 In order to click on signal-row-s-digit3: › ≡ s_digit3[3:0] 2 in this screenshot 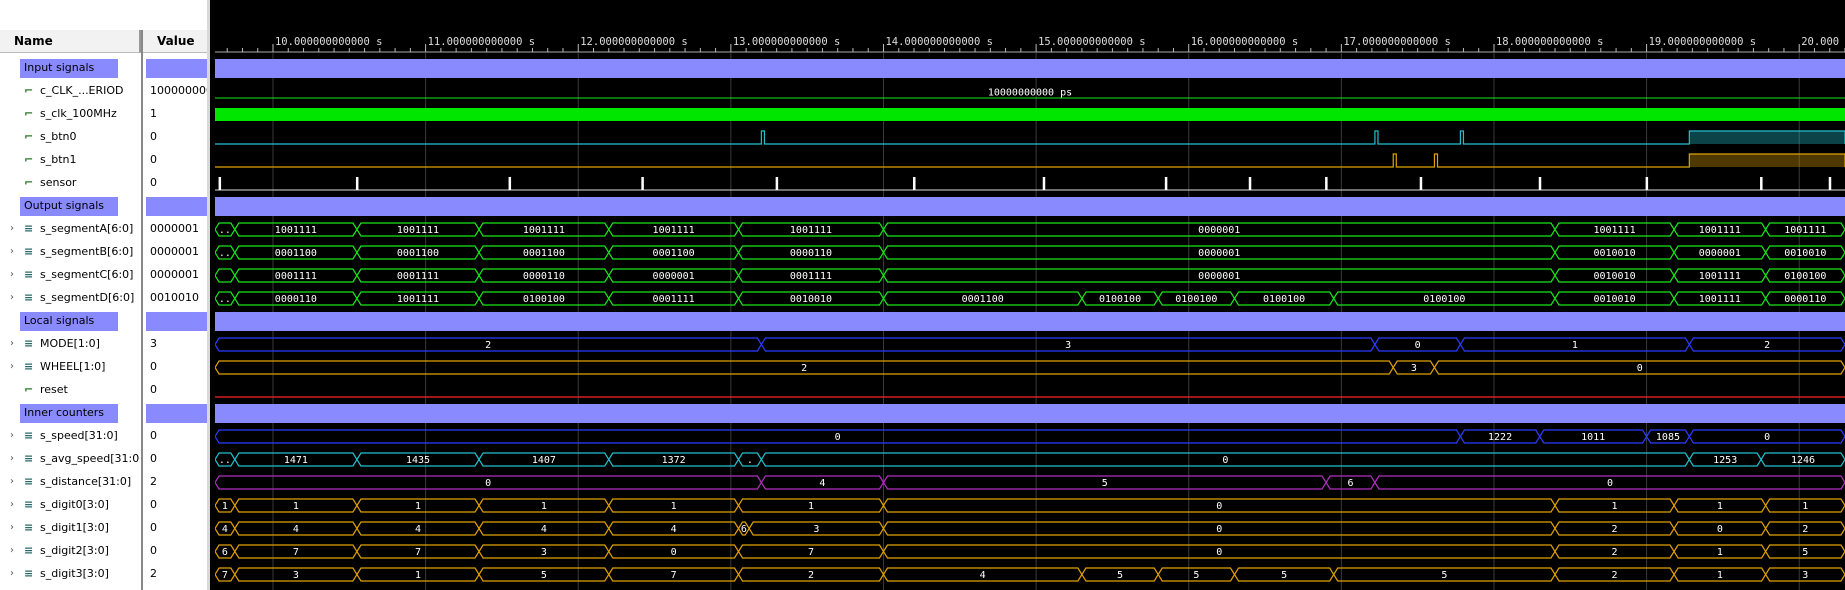, I will do `click(103, 574)`.